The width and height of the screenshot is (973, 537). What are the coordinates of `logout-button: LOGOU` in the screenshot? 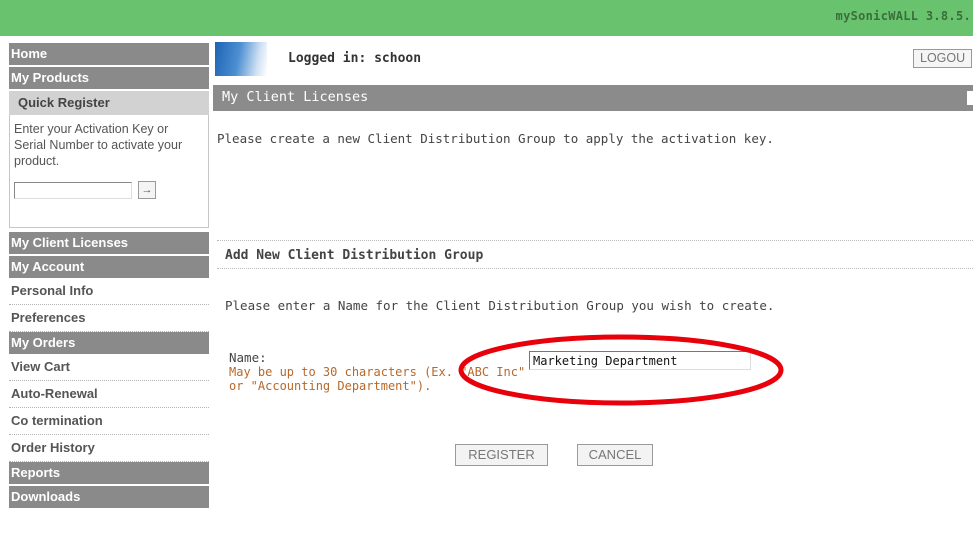 It's located at (943, 58).